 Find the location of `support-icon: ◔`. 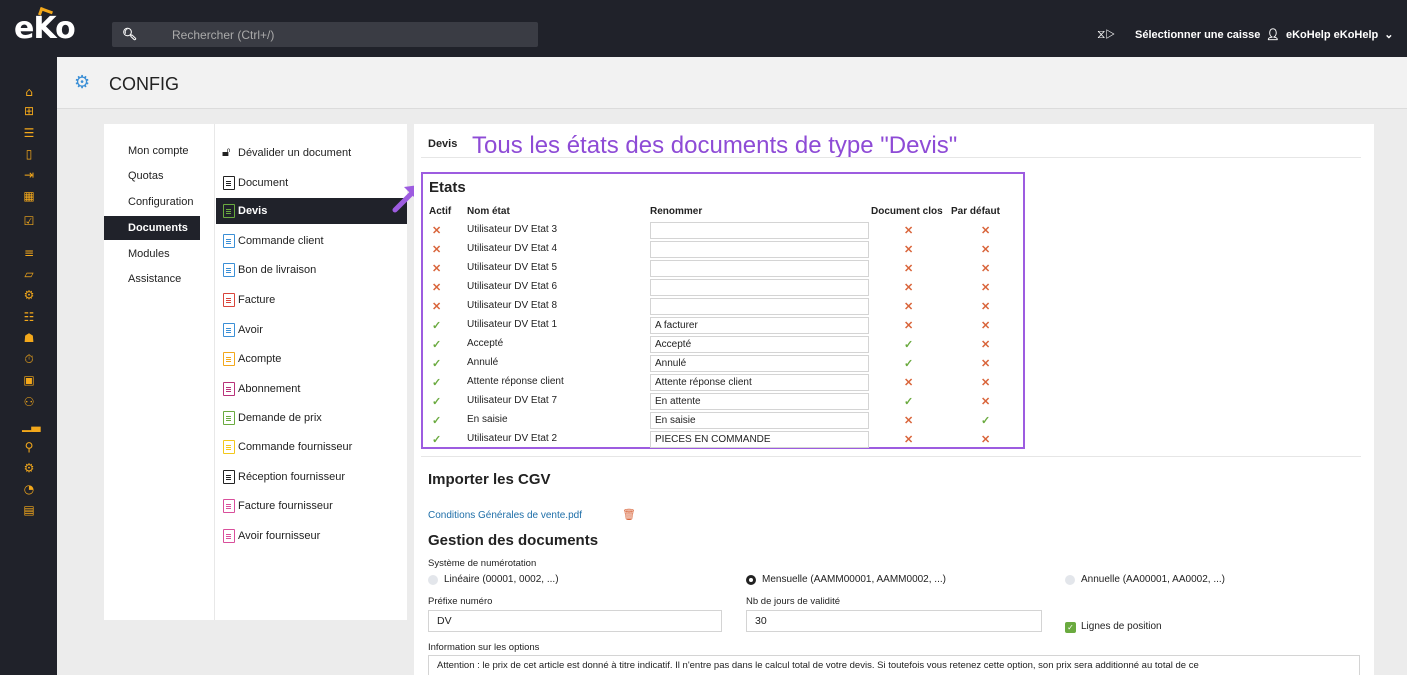

support-icon: ◔ is located at coordinates (29, 489).